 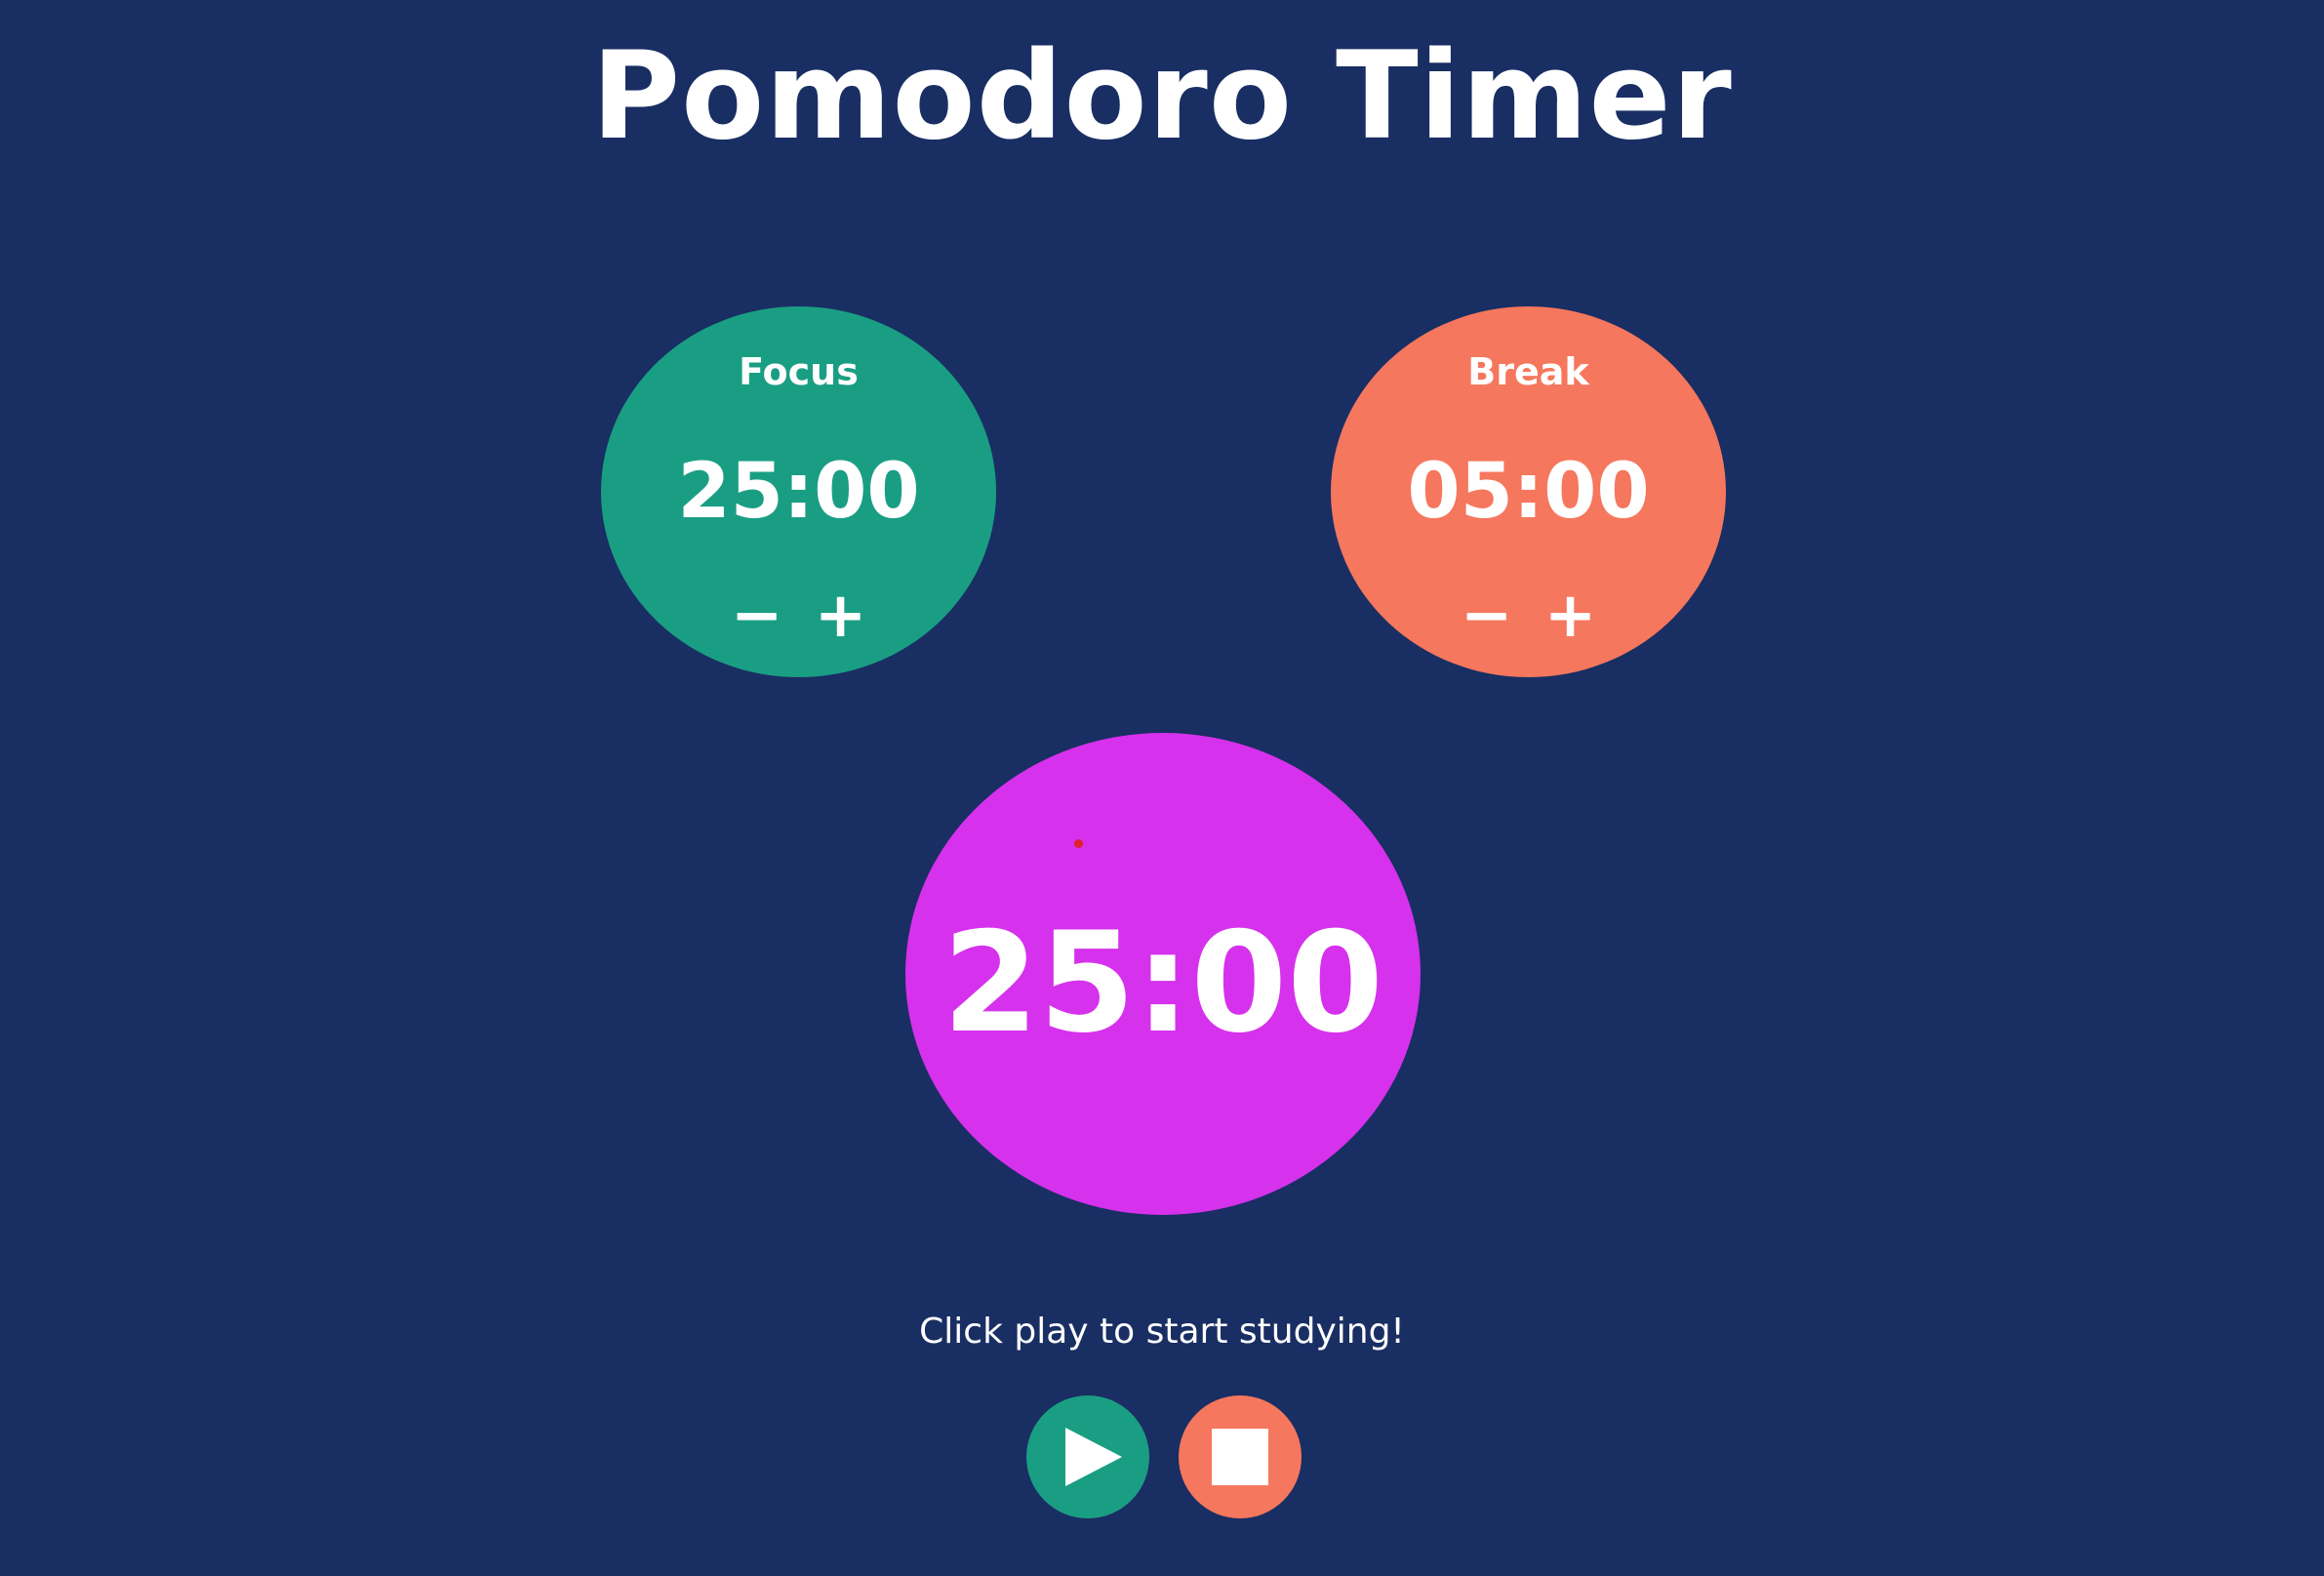 What do you see at coordinates (1487, 616) in the screenshot?
I see `break-decrement-button: −` at bounding box center [1487, 616].